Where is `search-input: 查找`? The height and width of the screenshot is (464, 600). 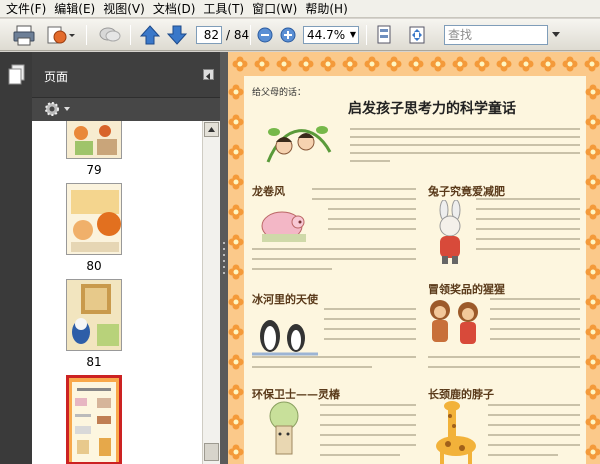
search-input: 查找 is located at coordinates (496, 35).